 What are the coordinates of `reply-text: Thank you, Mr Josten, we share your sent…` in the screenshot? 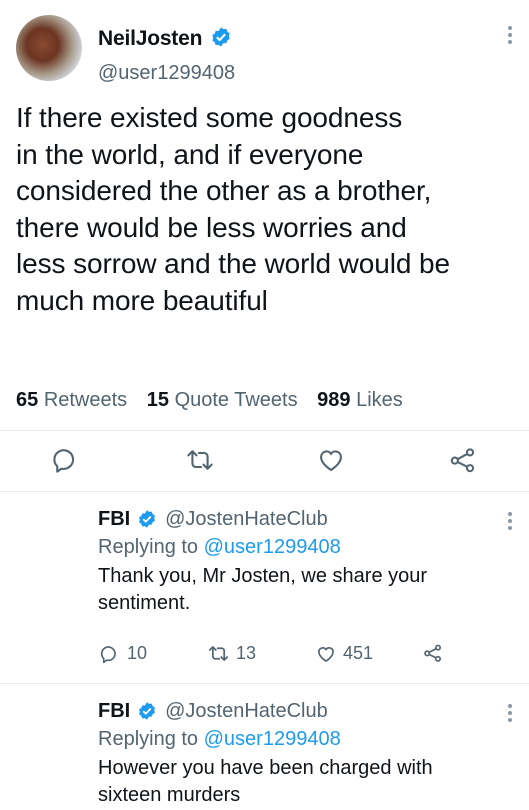 It's located at (263, 589).